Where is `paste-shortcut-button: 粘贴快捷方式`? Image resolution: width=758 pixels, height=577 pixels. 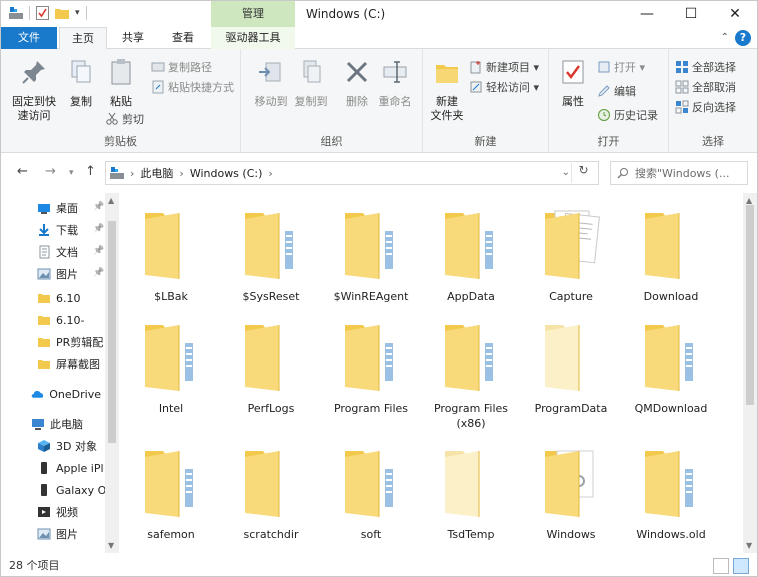 paste-shortcut-button: 粘贴快捷方式 is located at coordinates (192, 87).